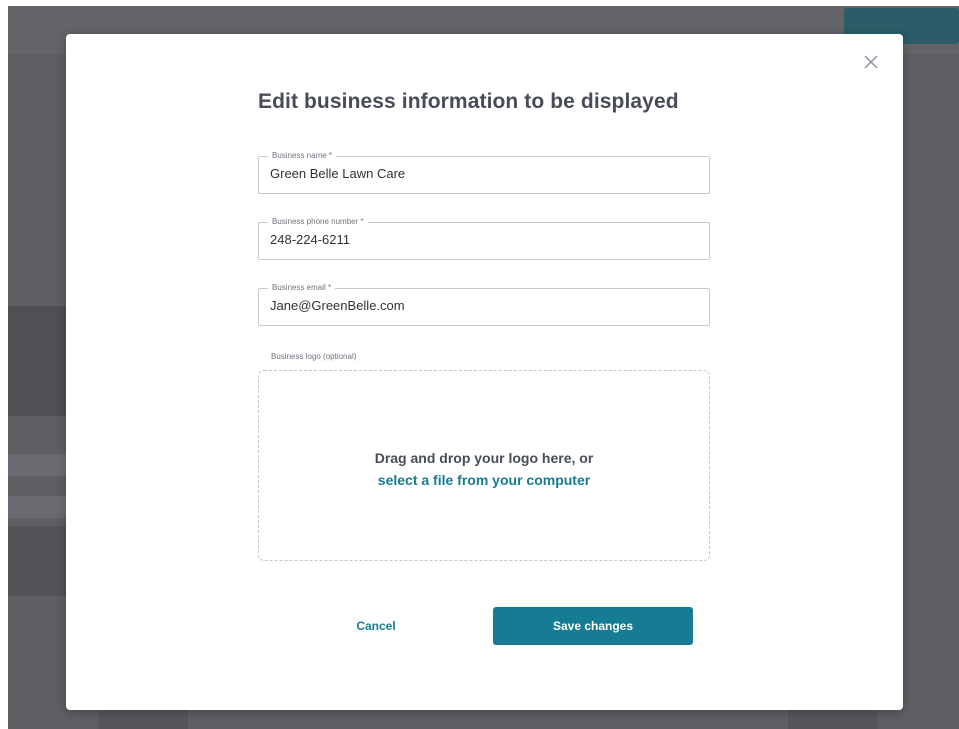  Describe the element at coordinates (484, 458) in the screenshot. I see `dropzone-instructions: Drag and drop your logo here, or` at that location.